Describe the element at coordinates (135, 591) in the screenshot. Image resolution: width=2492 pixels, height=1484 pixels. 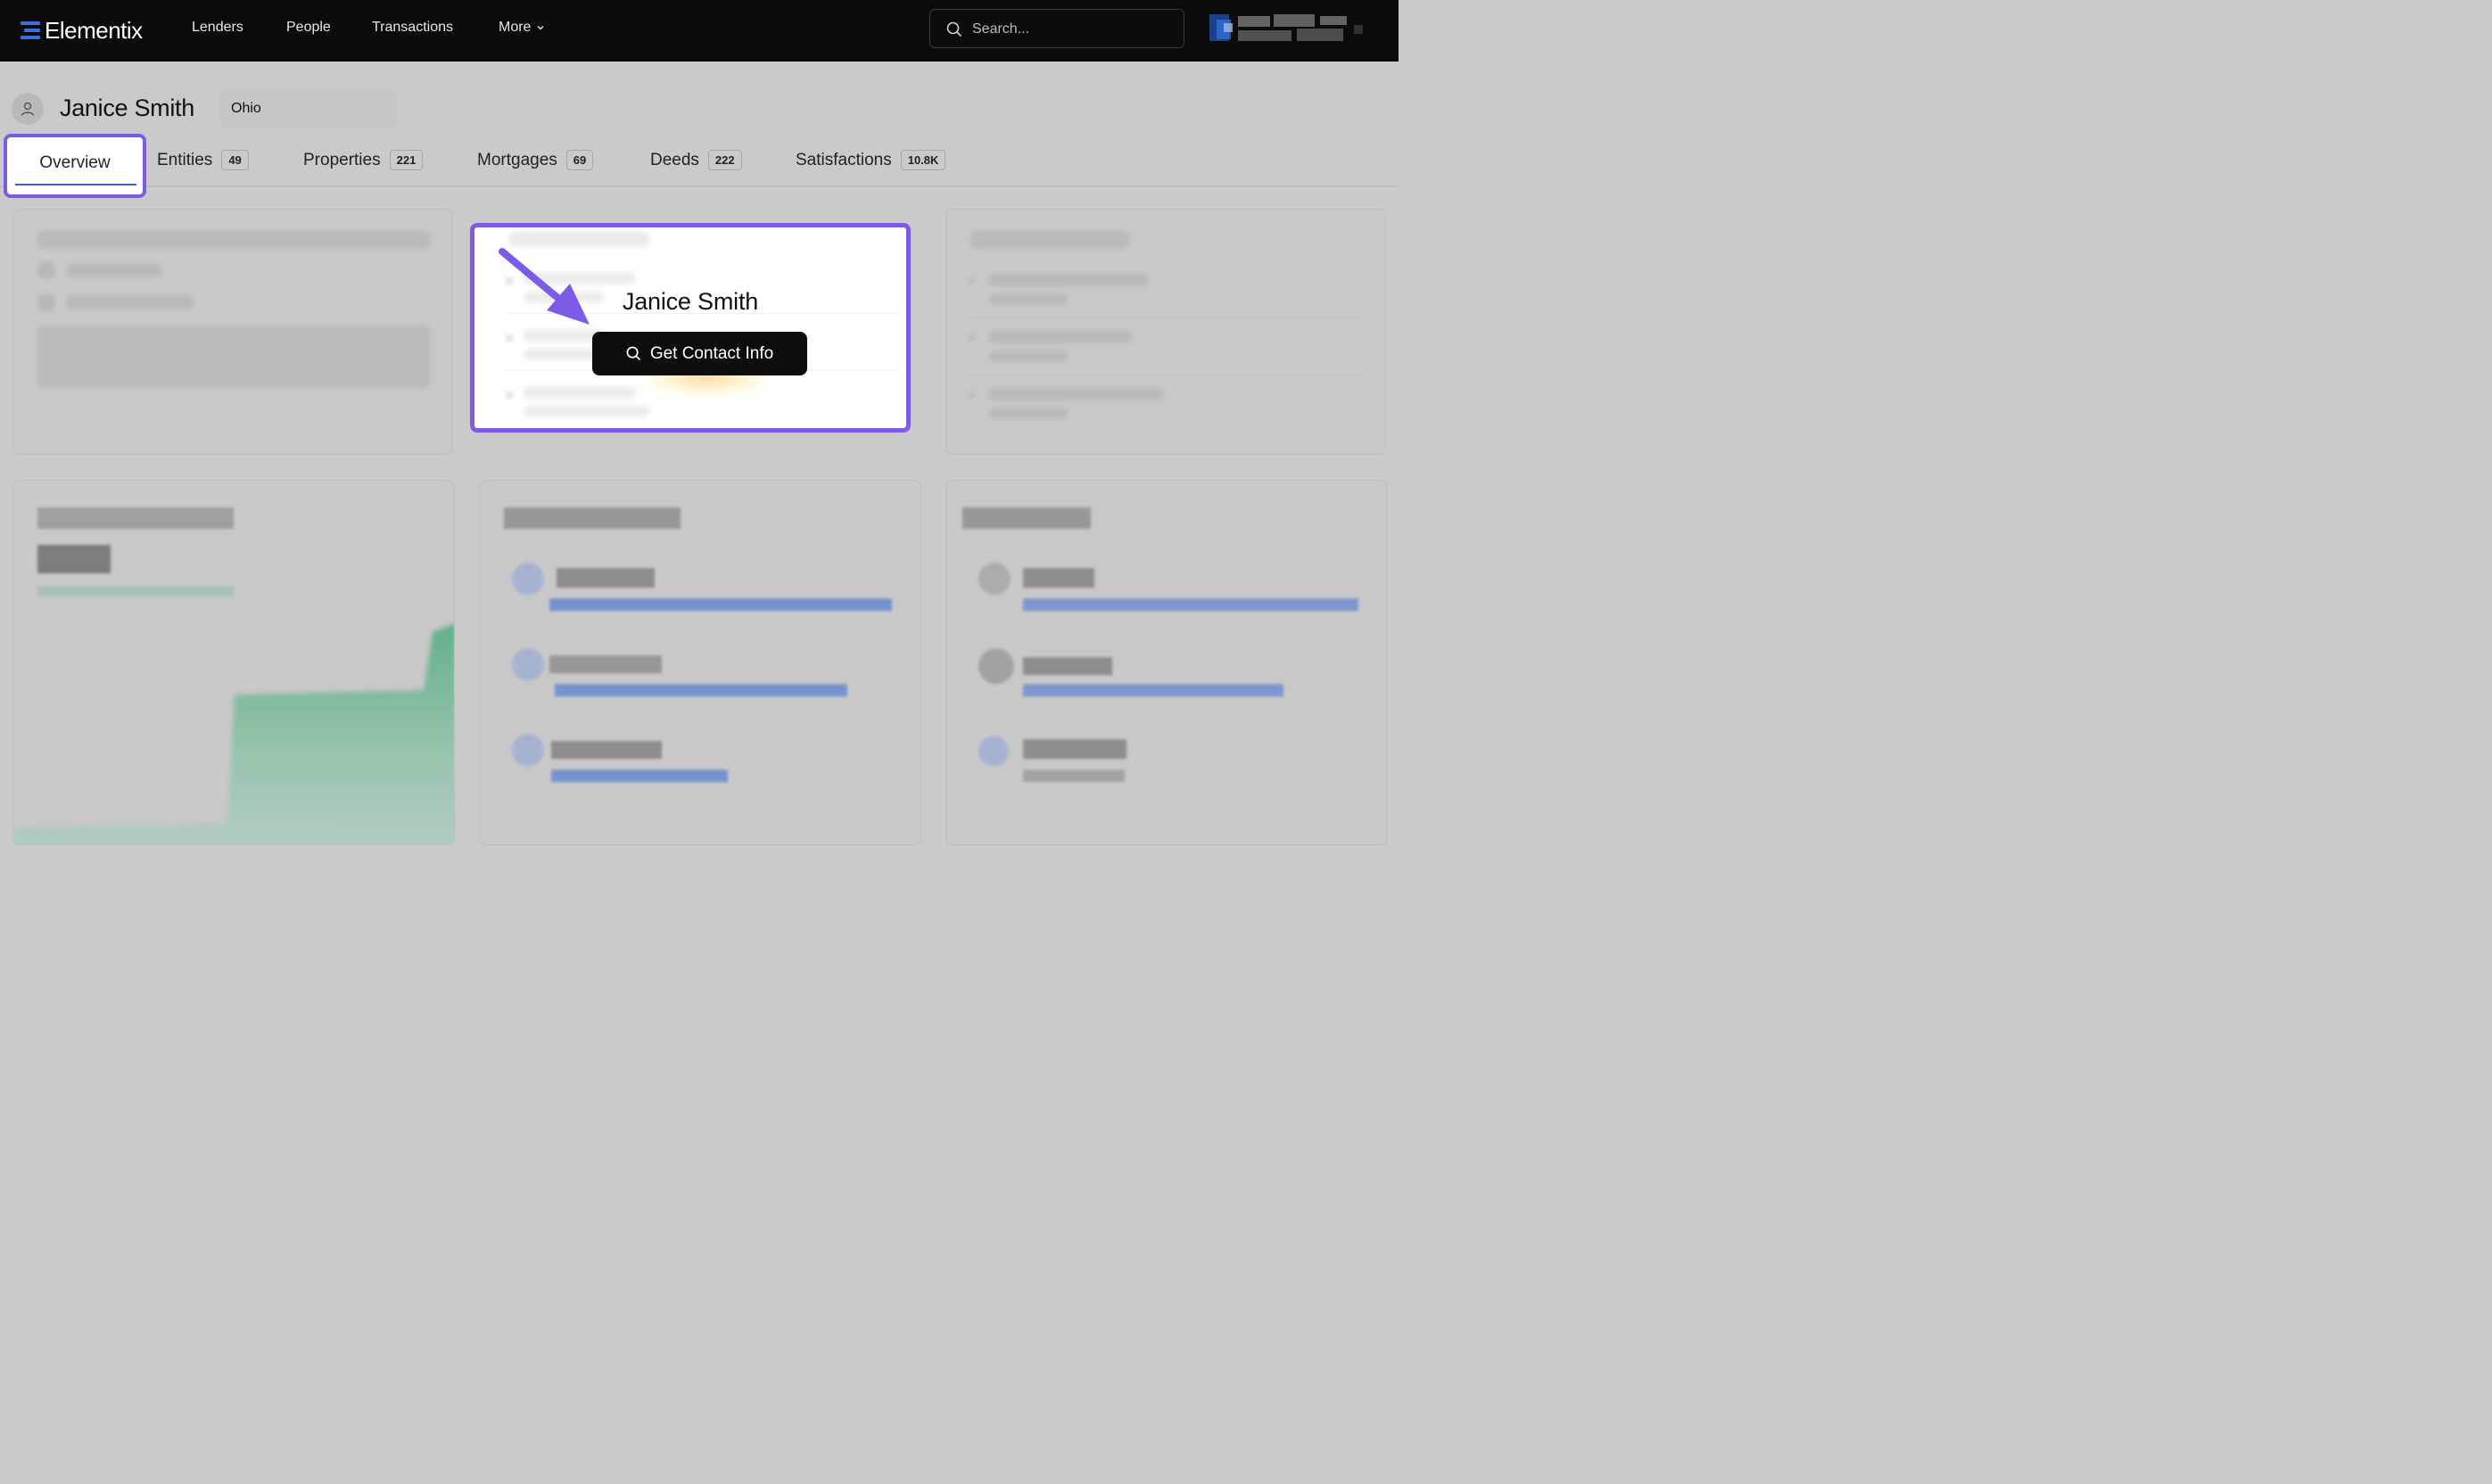
I see `blurred-caption` at that location.